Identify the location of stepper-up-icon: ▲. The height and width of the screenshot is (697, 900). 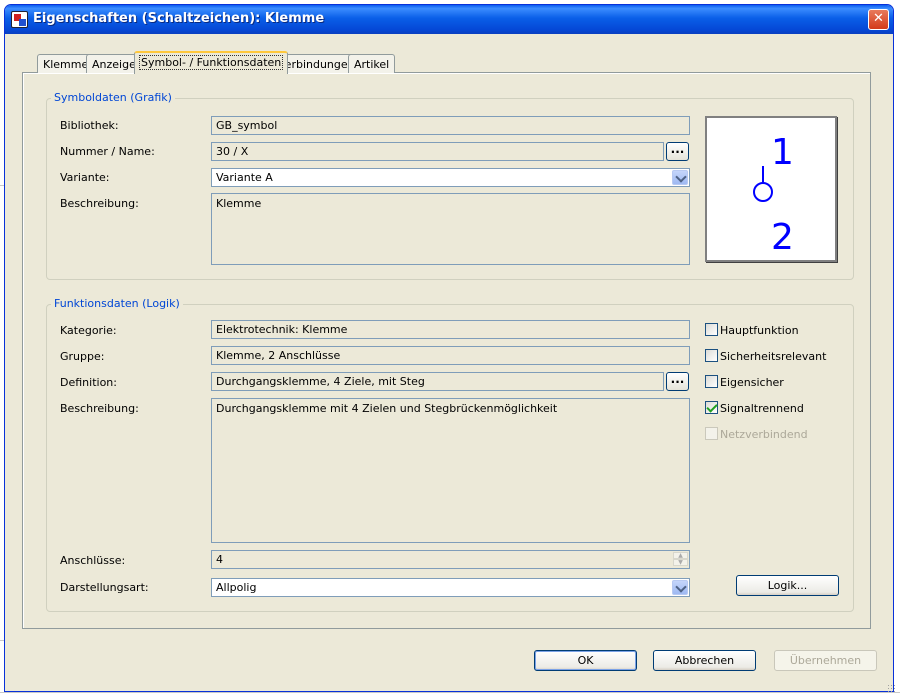
(680, 555).